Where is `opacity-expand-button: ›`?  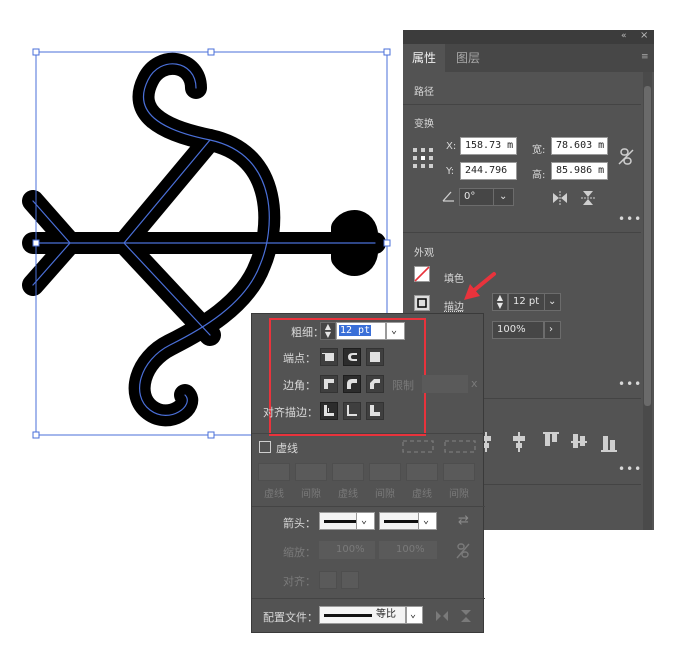 opacity-expand-button: › is located at coordinates (552, 330).